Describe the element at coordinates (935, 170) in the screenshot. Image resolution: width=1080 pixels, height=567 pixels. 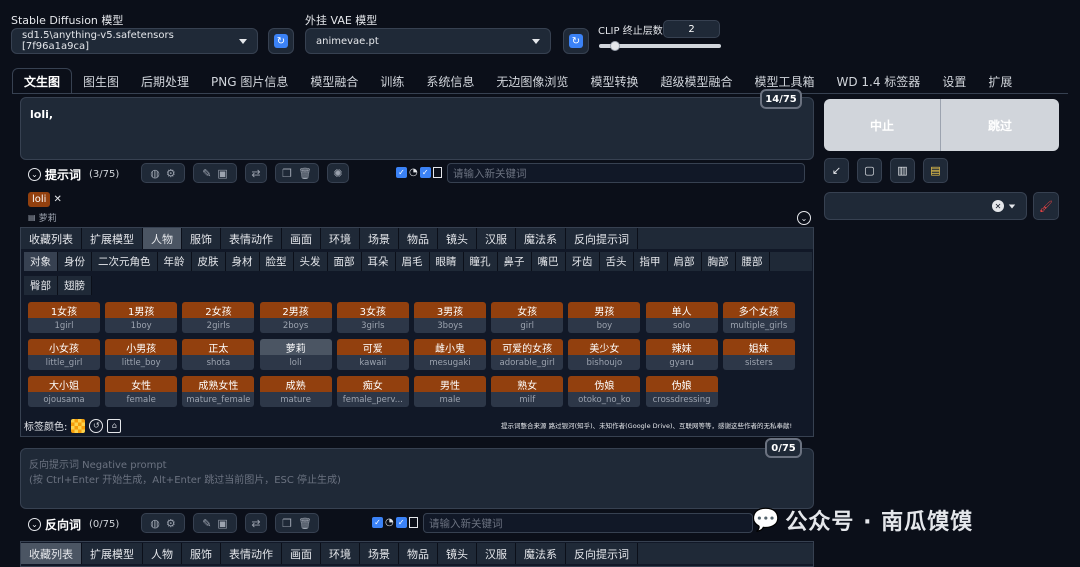
I see `clipboard-button: ▤` at that location.